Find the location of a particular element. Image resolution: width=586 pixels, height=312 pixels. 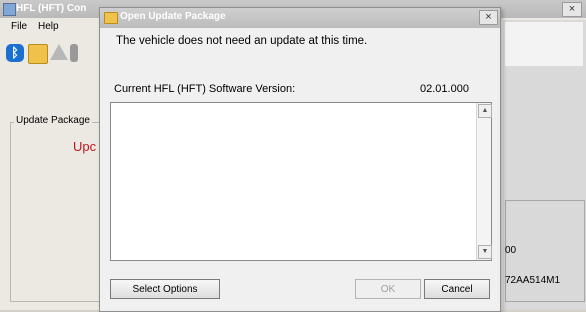

gear-icon is located at coordinates (74, 53).